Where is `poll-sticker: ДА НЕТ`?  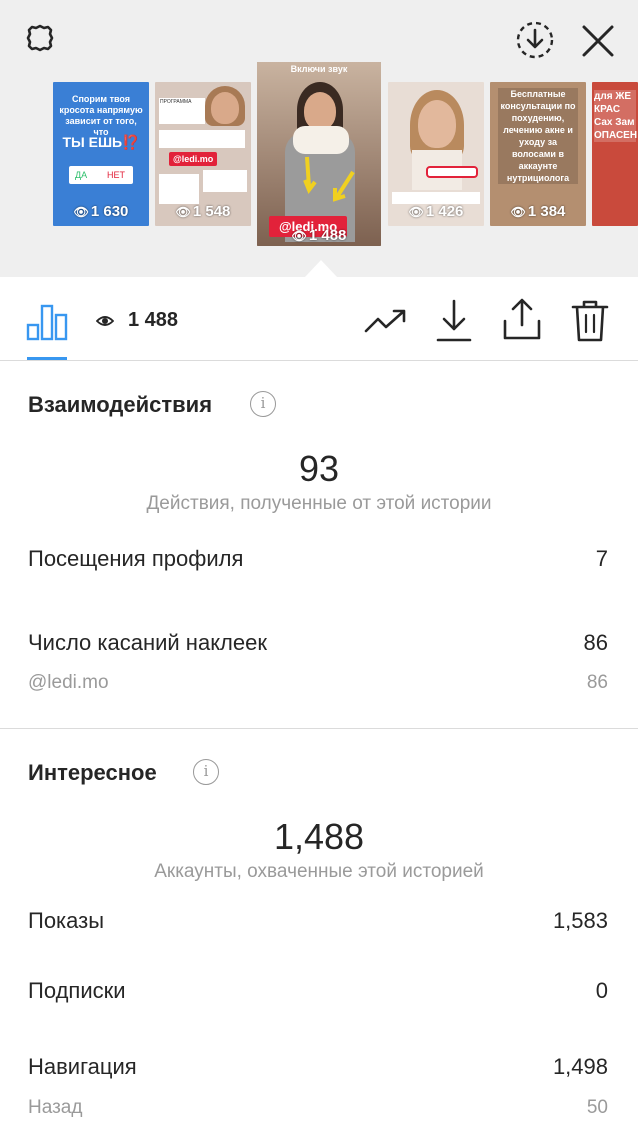 poll-sticker: ДА НЕТ is located at coordinates (101, 175).